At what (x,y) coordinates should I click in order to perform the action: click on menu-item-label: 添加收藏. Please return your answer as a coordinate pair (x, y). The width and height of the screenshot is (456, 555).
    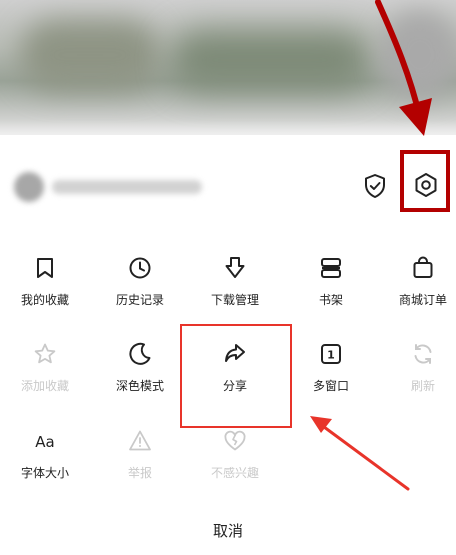
    Looking at the image, I should click on (44, 386).